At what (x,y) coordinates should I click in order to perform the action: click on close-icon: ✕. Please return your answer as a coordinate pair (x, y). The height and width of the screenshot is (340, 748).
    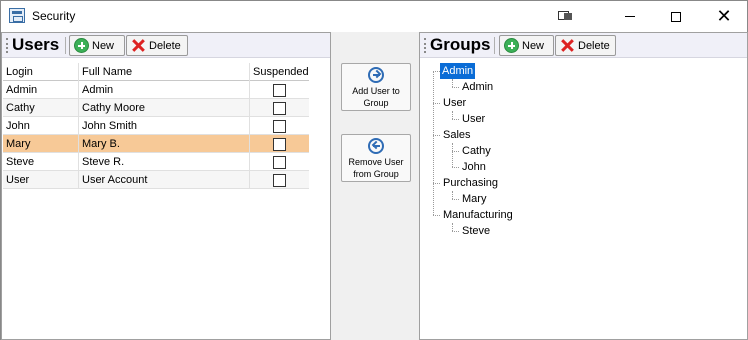
    Looking at the image, I should click on (724, 16).